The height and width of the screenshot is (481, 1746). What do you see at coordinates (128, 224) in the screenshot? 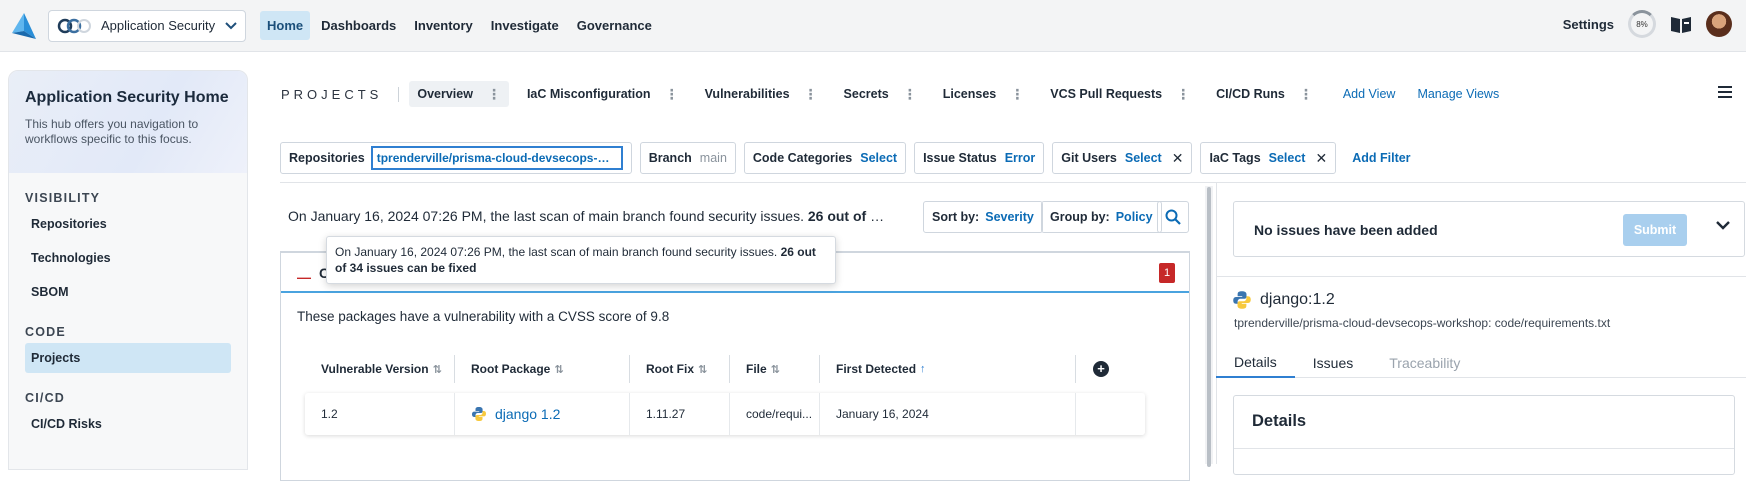
I see `sidebar-item-repositories: Repositories` at bounding box center [128, 224].